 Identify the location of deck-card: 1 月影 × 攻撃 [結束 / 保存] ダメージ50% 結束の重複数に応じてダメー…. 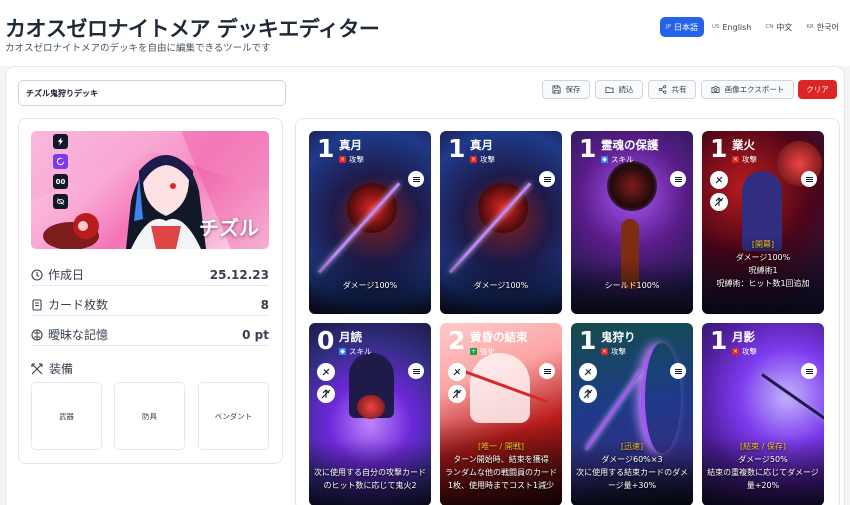
(763, 414).